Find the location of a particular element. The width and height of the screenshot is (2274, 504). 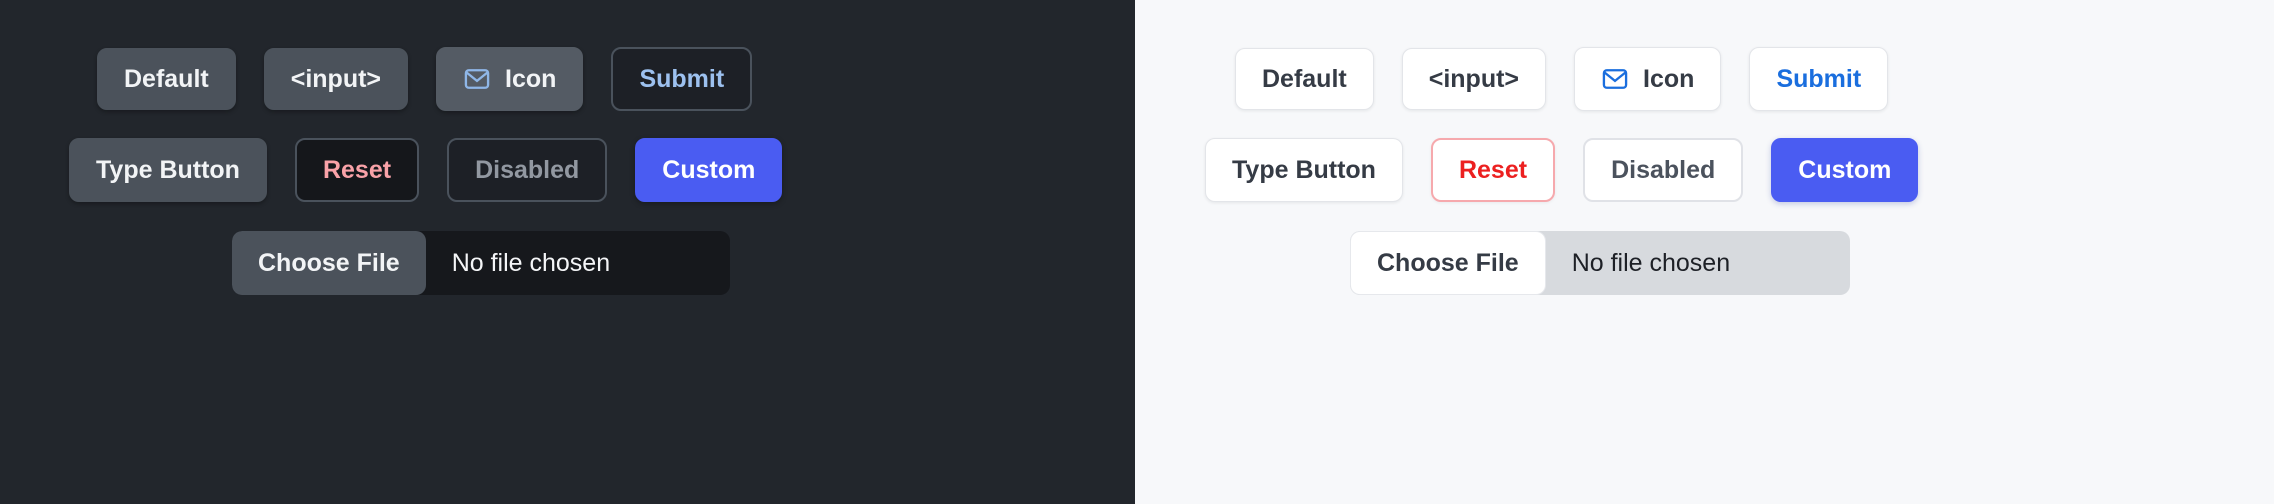

file-input-light: Choose File No file chosen is located at coordinates (1600, 263).